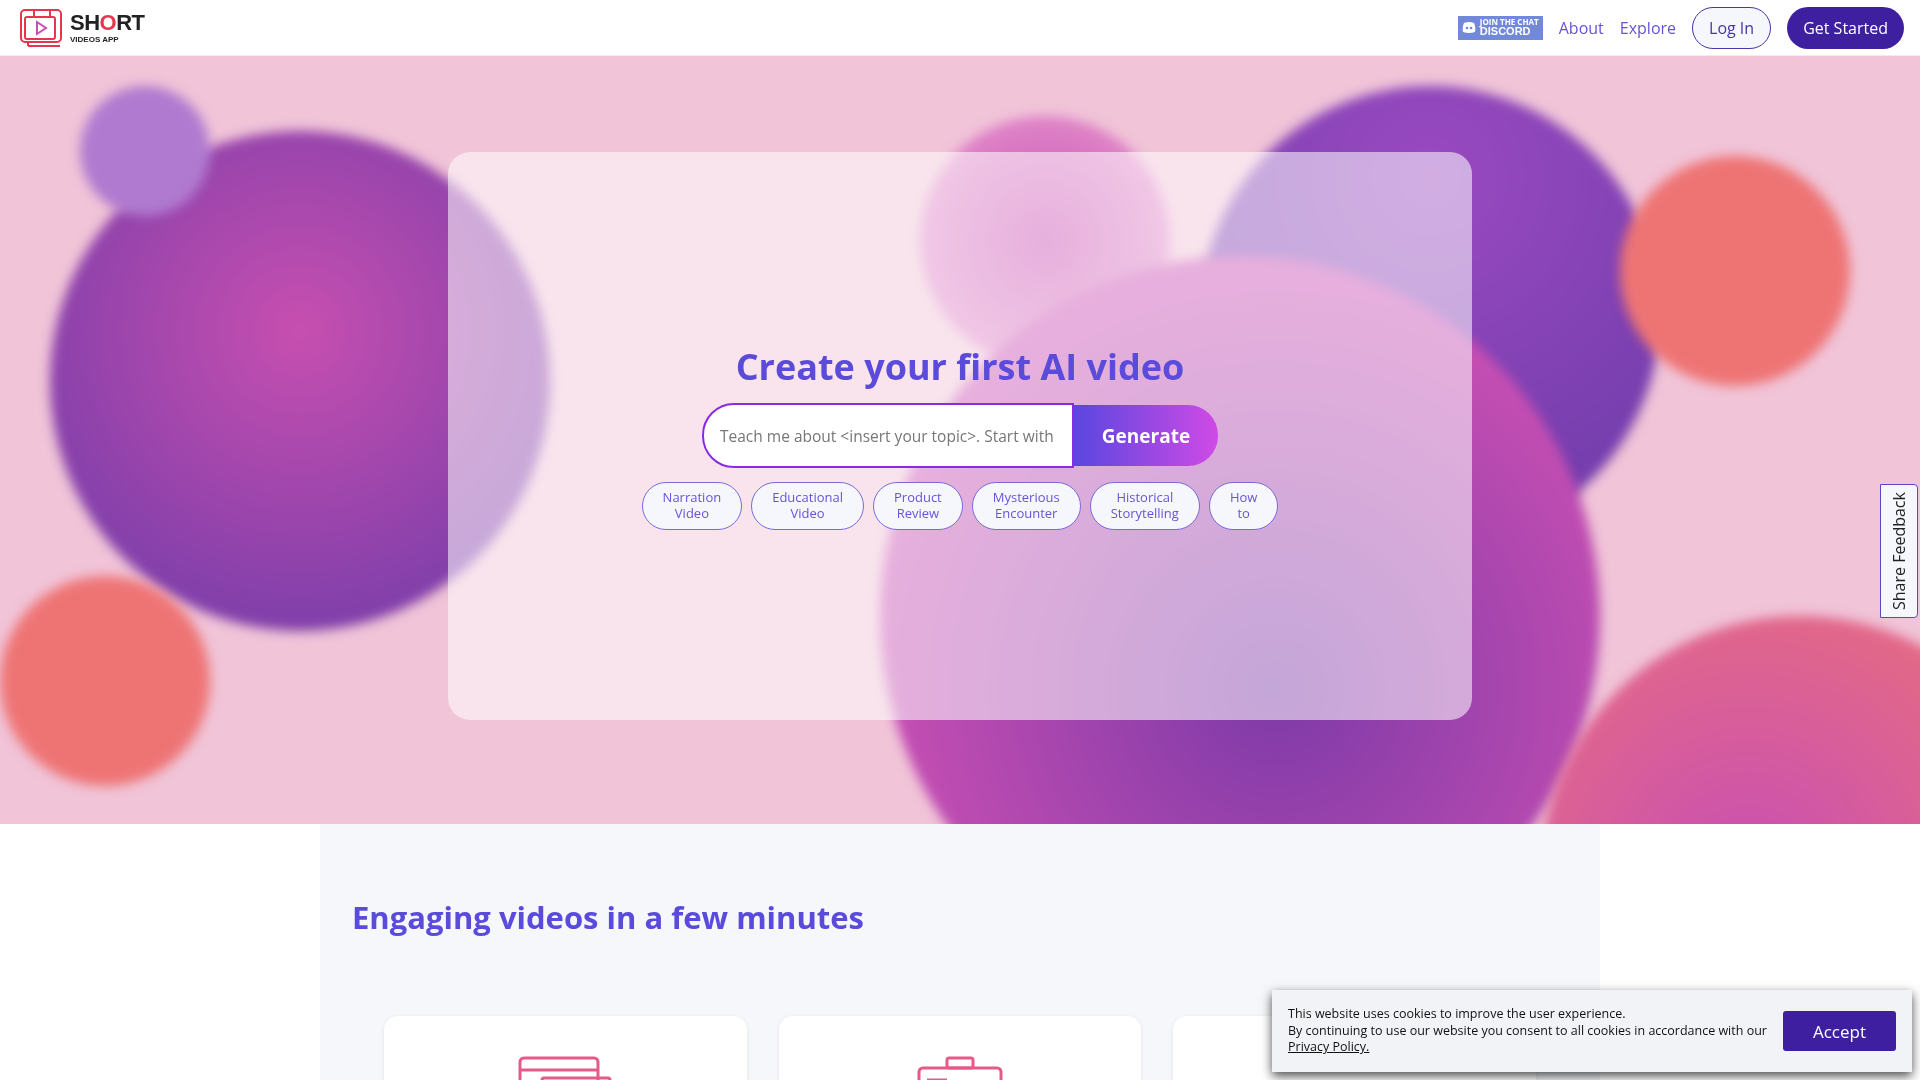 The image size is (1920, 1080). Describe the element at coordinates (1527, 1031) in the screenshot. I see `cookie-message: This website uses cookies to improve the user experience. By continuing to use our website you consent to all cookies in accordance with our Privacy Policy.` at that location.